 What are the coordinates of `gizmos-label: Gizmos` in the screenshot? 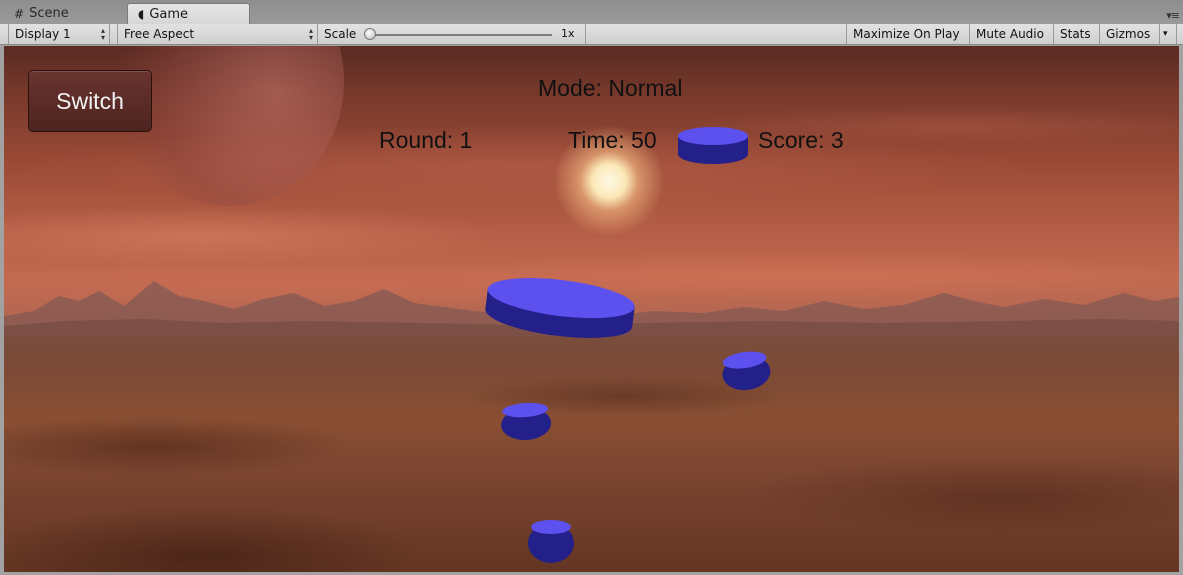 It's located at (1128, 34).